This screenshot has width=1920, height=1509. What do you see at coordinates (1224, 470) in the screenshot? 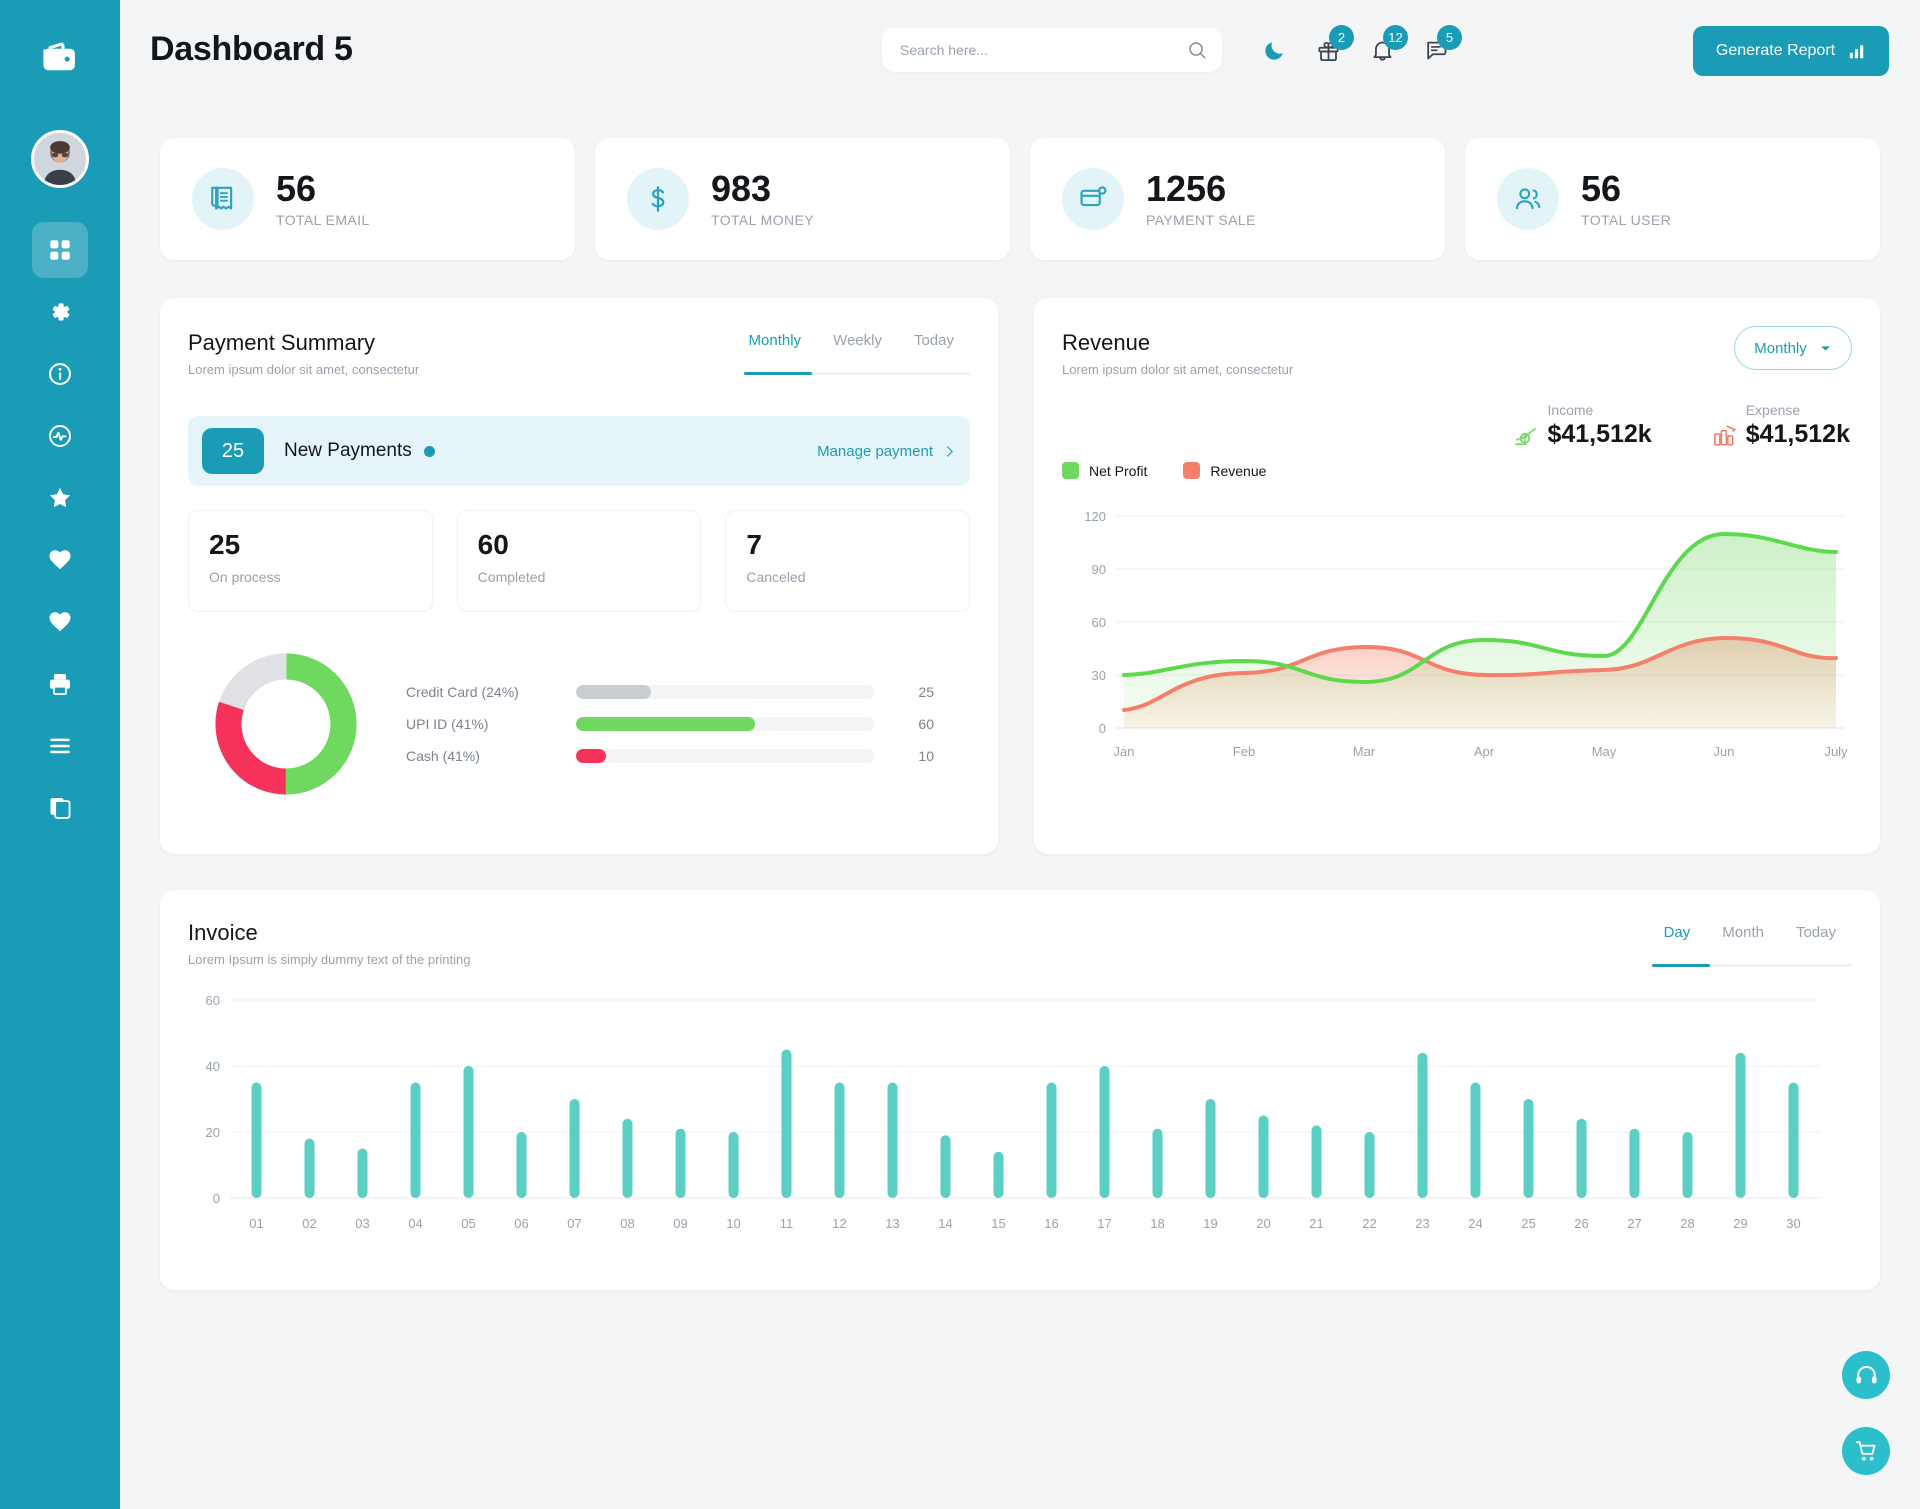
I see `legend-item-revenue: Revenue` at bounding box center [1224, 470].